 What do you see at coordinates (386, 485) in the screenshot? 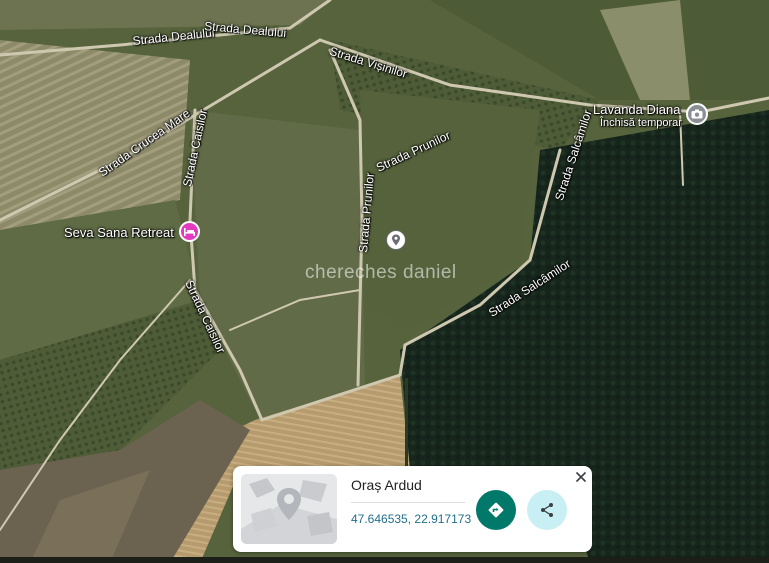
I see `card-title: Oraș Ardud` at bounding box center [386, 485].